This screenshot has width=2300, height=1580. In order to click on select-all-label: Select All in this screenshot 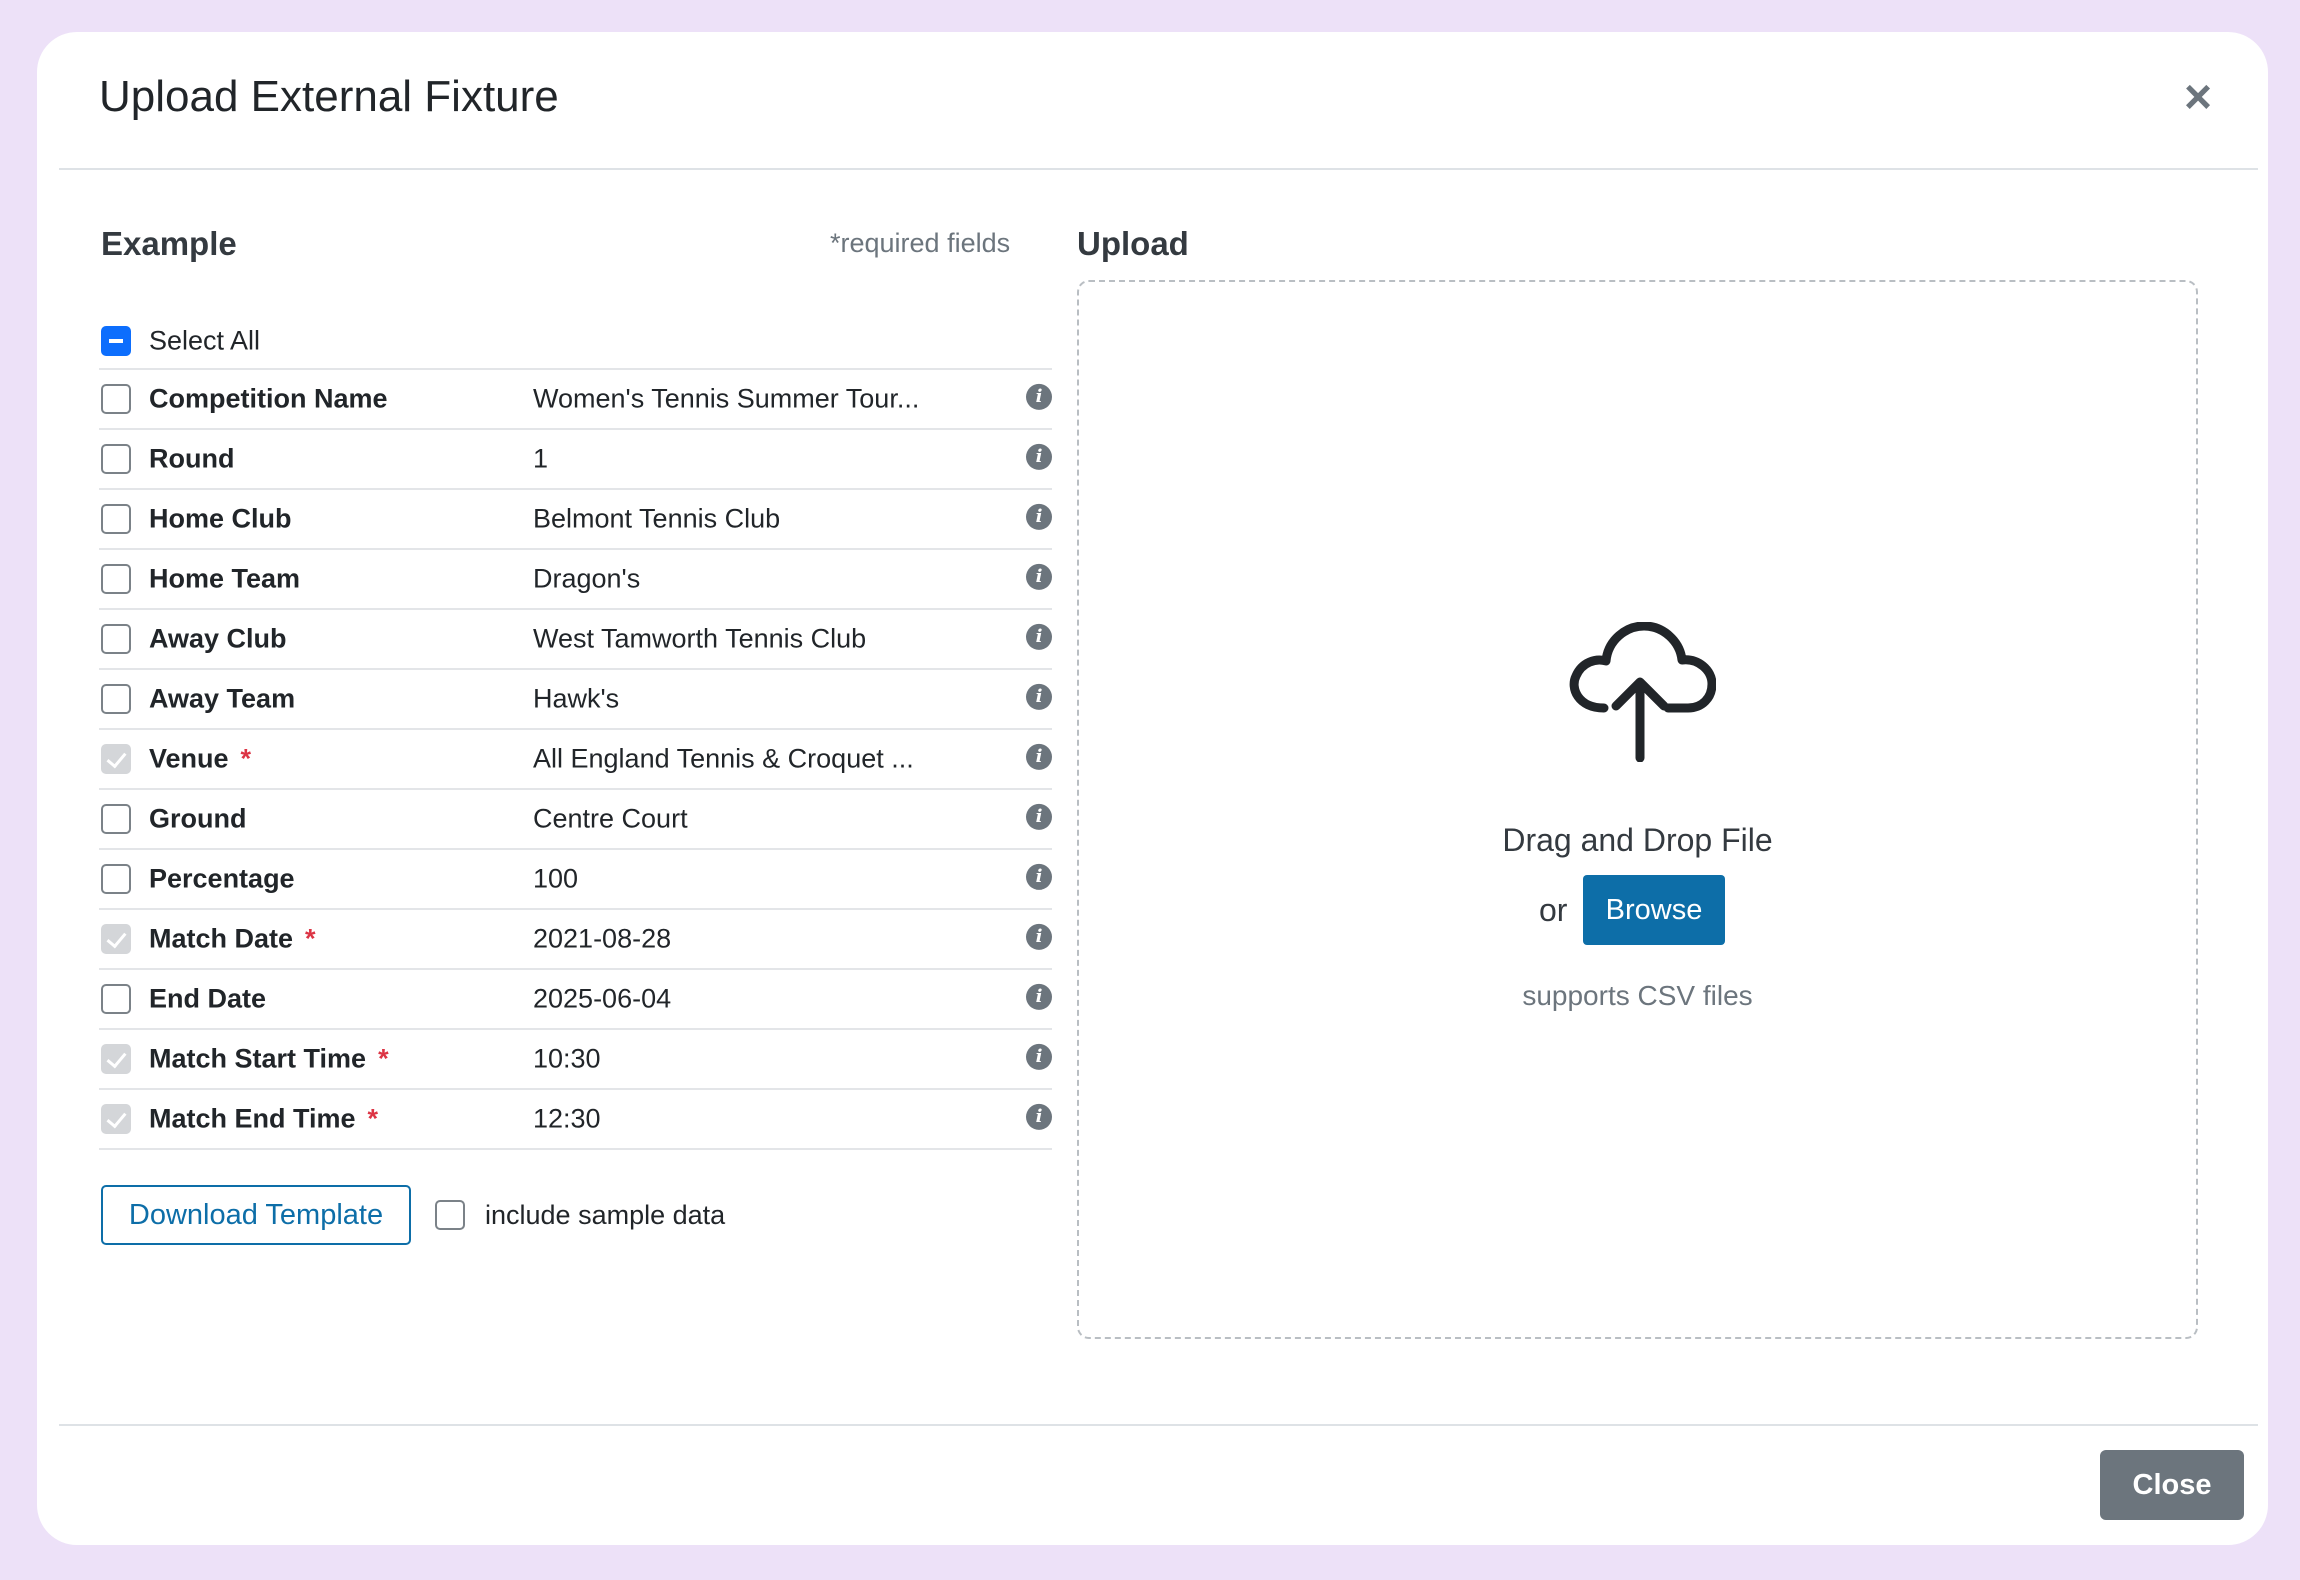, I will do `click(205, 340)`.